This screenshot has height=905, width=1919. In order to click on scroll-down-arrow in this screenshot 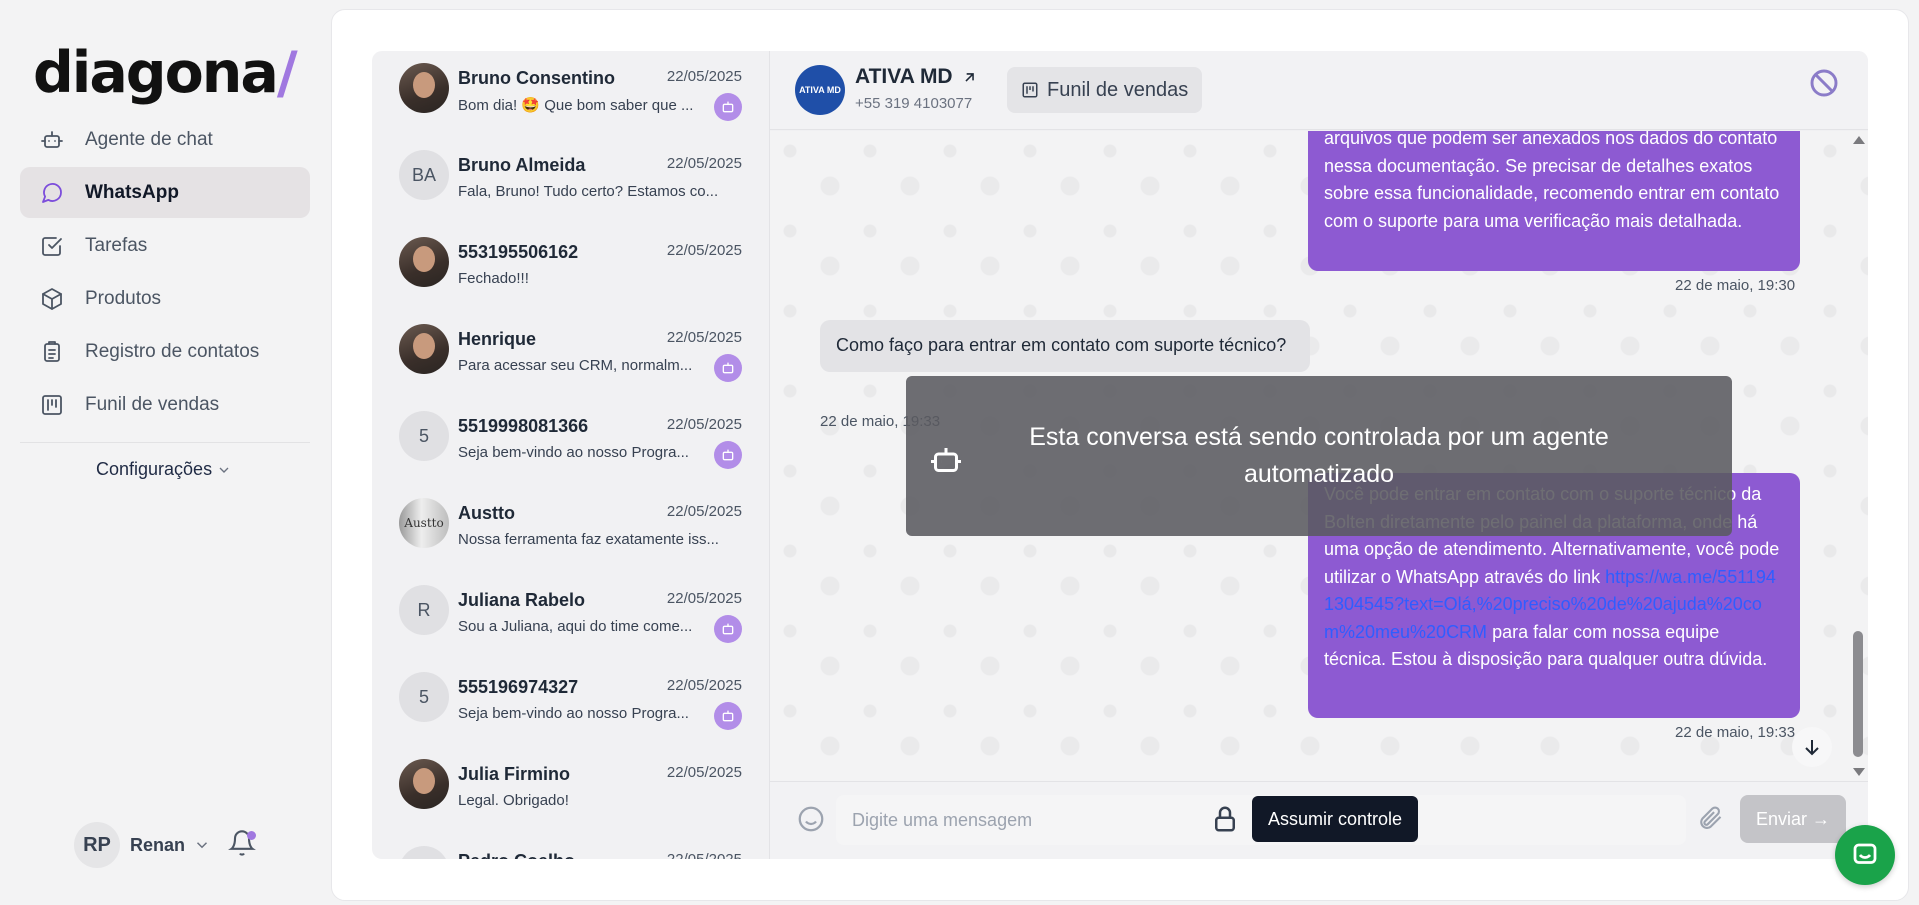, I will do `click(1859, 772)`.